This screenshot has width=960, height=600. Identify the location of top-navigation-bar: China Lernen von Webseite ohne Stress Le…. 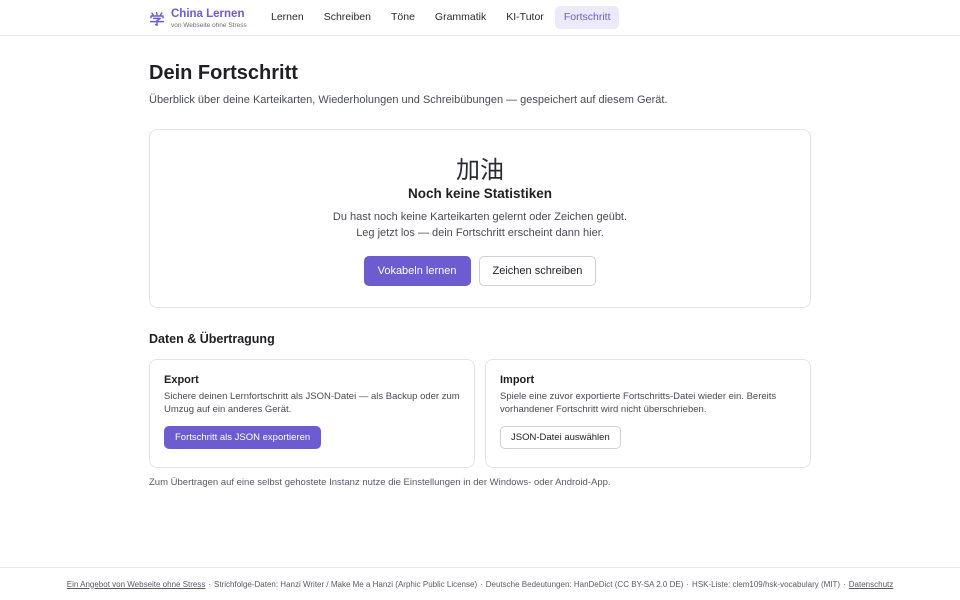
(480, 18).